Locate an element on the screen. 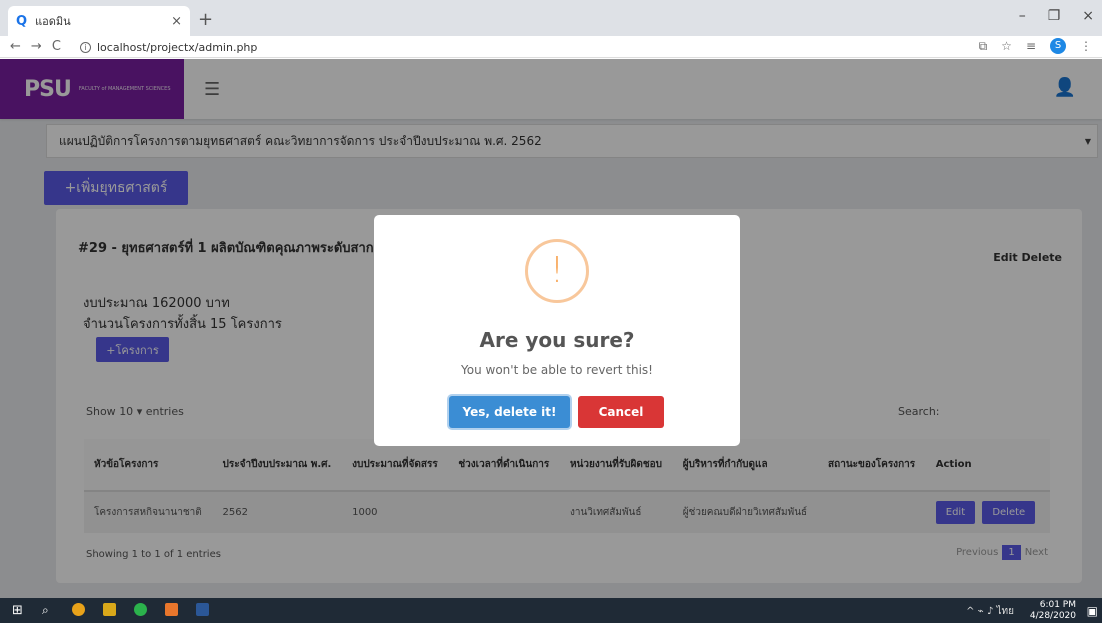 This screenshot has height=623, width=1102. tab-title: แอดมิน is located at coordinates (53, 21).